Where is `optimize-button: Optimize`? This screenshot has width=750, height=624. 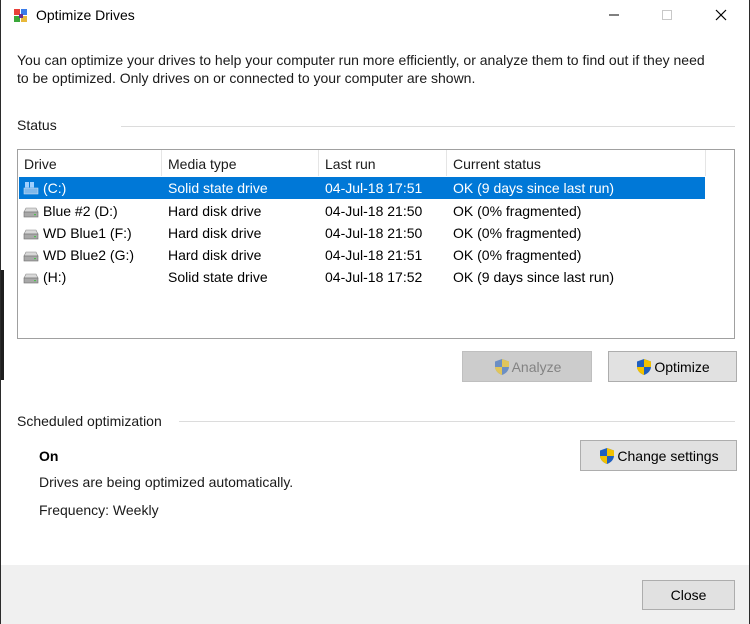 optimize-button: Optimize is located at coordinates (672, 366).